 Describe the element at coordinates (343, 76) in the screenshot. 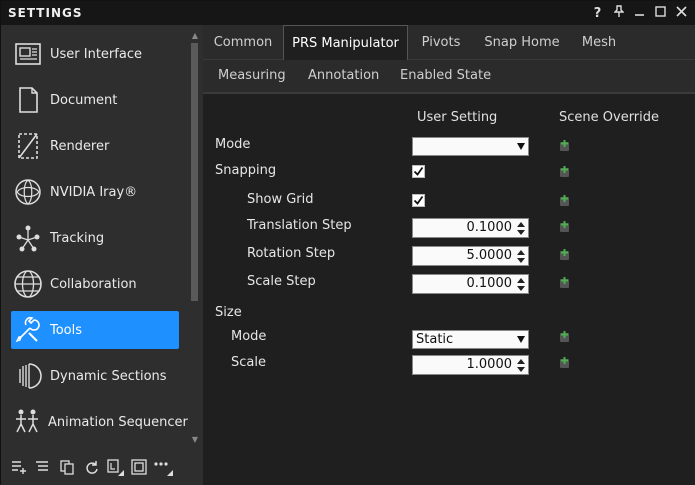

I see `tab-annotation: Annotation` at that location.